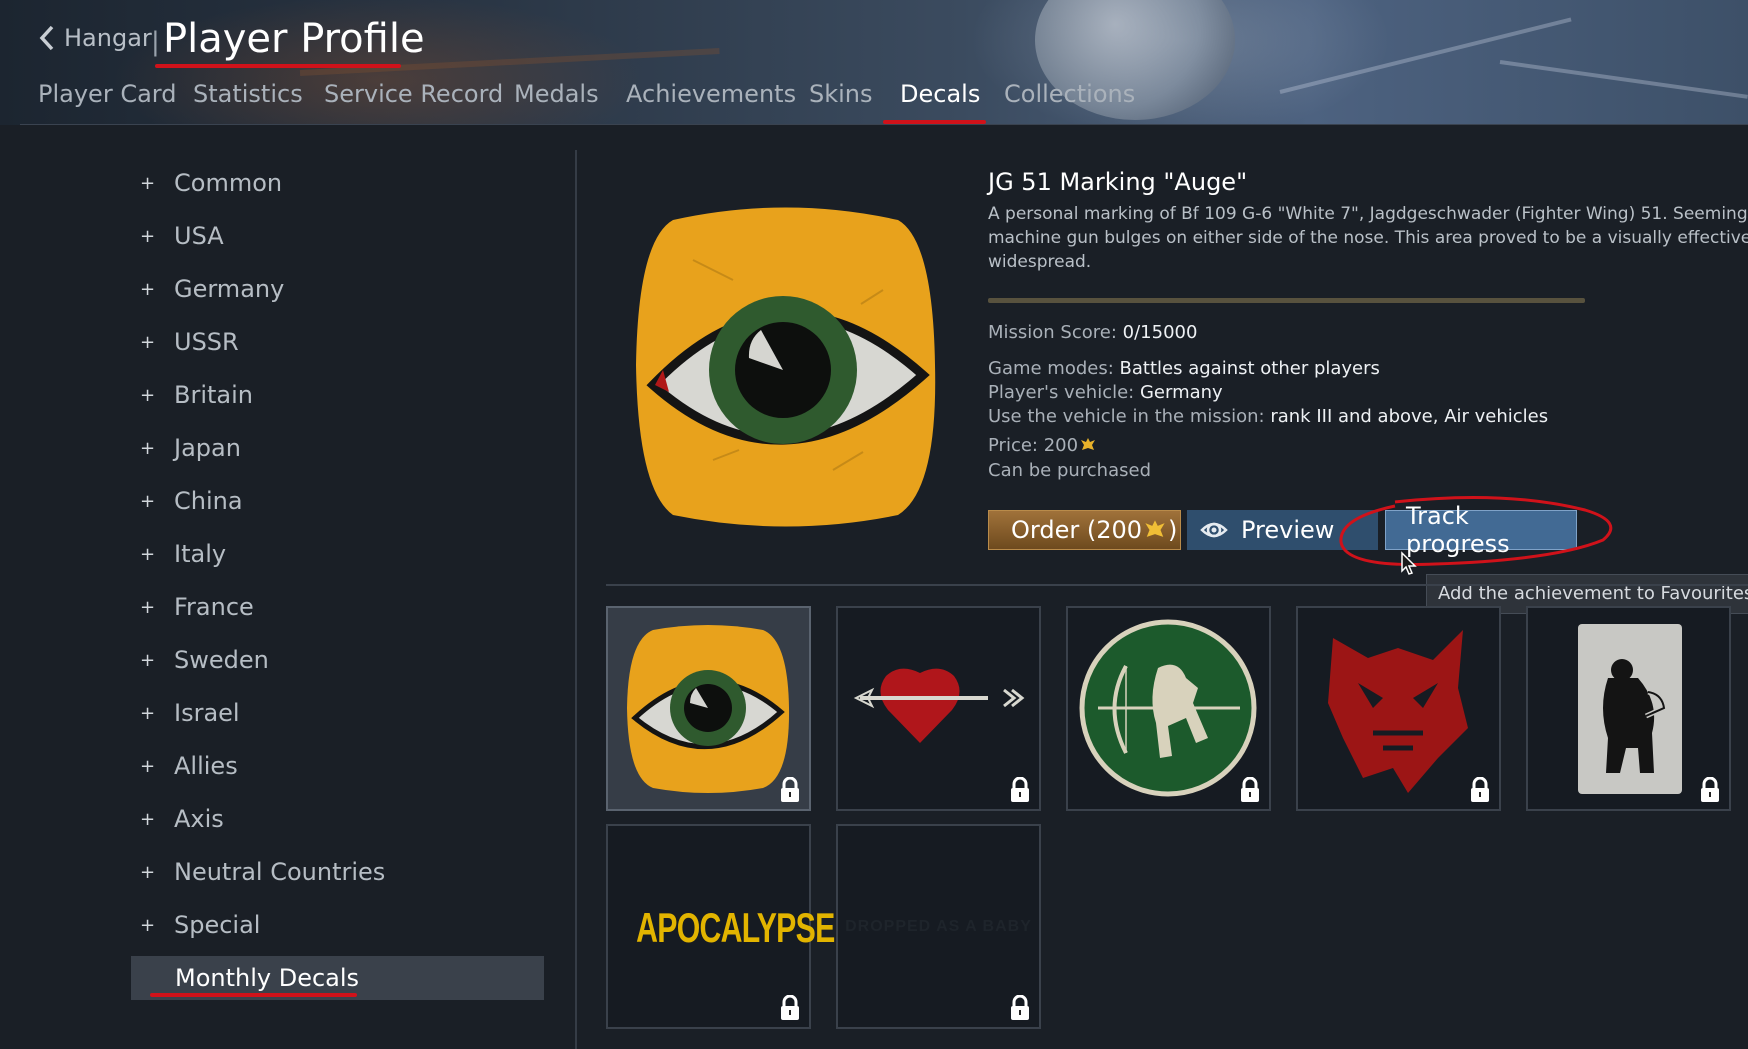  Describe the element at coordinates (200, 554) in the screenshot. I see `category-label: Italy` at that location.